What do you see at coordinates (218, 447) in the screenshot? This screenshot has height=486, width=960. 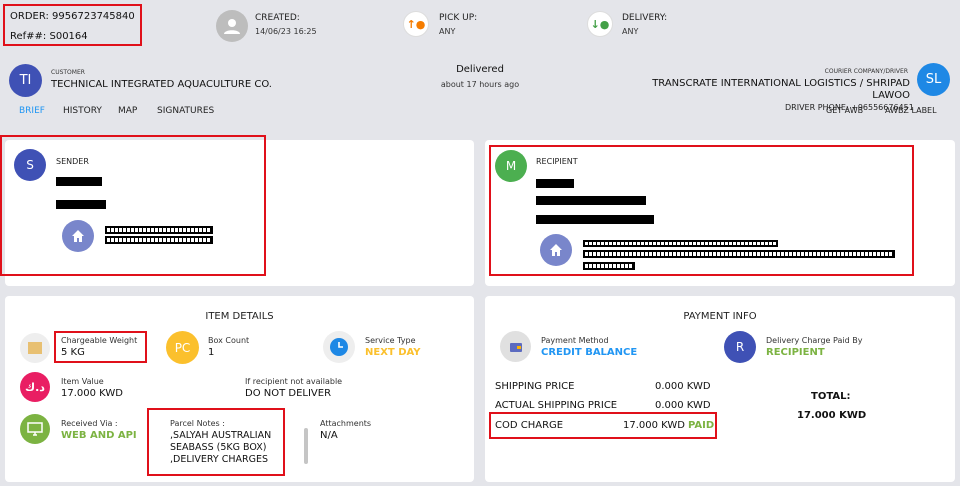 I see `parcel-notes-line2: SEABASS (5KG BOX)` at bounding box center [218, 447].